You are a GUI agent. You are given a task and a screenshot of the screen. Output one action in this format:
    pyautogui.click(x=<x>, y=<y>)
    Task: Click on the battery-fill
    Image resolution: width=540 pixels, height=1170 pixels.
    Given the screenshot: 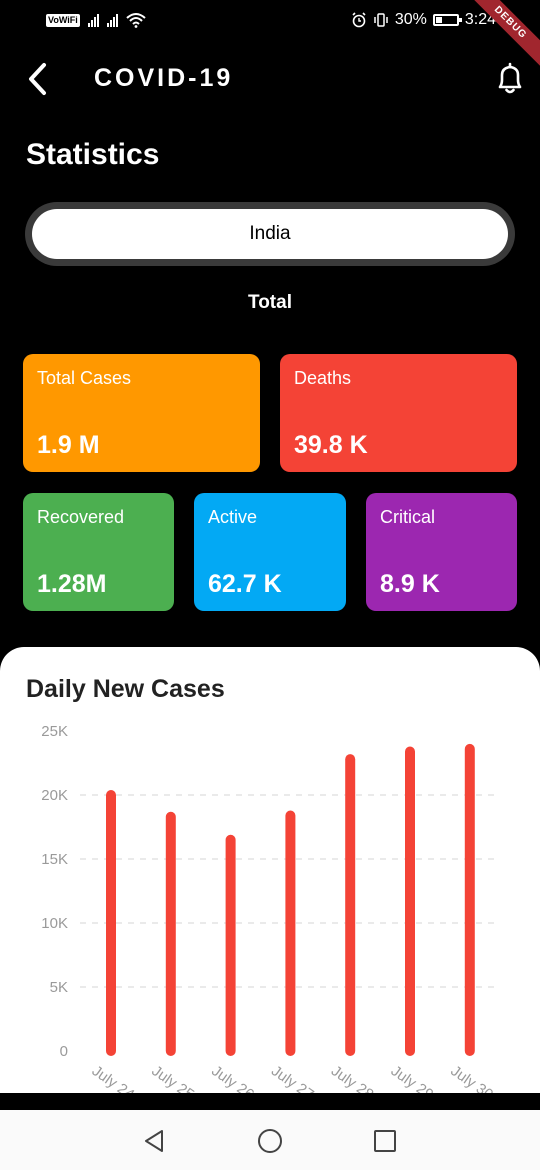 What is the action you would take?
    pyautogui.click(x=438, y=20)
    